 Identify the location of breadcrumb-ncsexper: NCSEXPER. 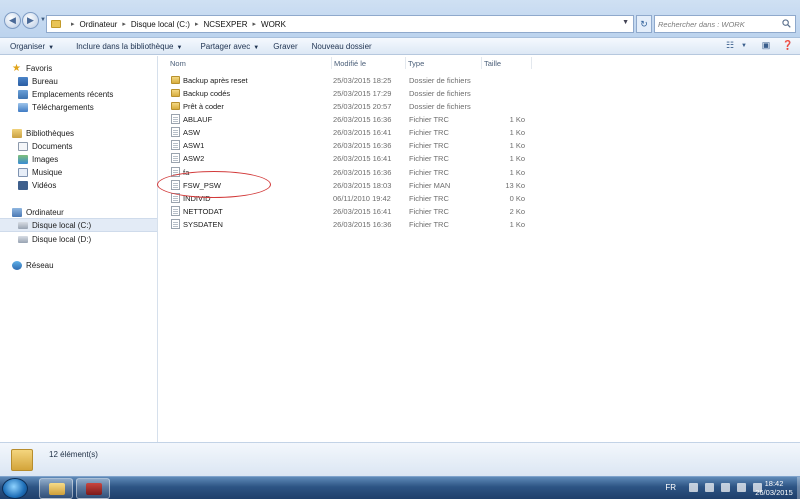
(225, 24).